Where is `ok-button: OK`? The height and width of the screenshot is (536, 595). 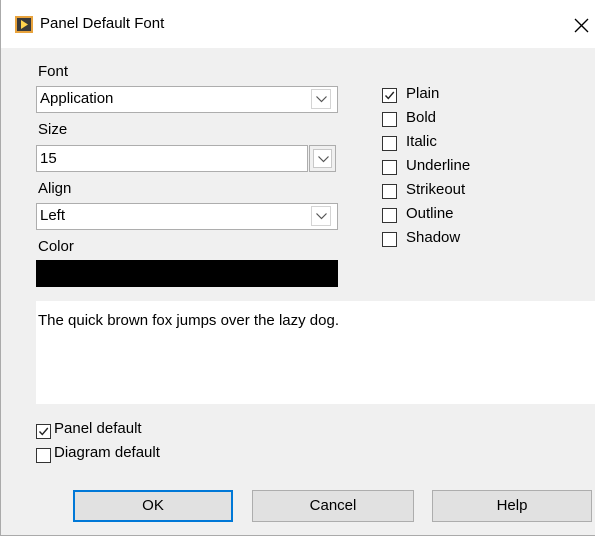 ok-button: OK is located at coordinates (153, 506).